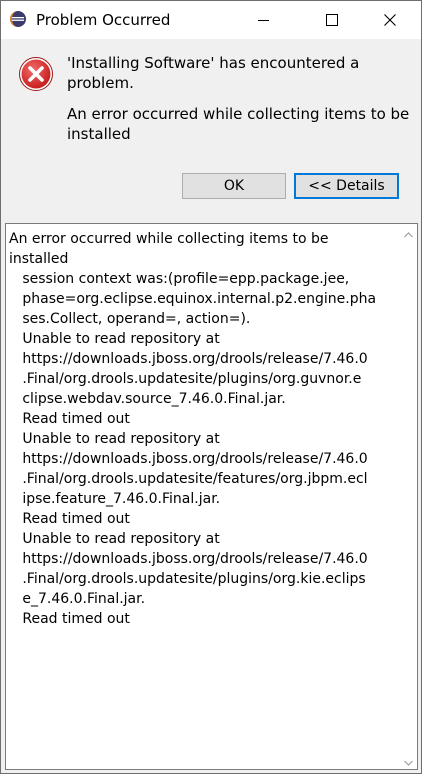 This screenshot has height=774, width=422. I want to click on chevron-up-icon, so click(408, 232).